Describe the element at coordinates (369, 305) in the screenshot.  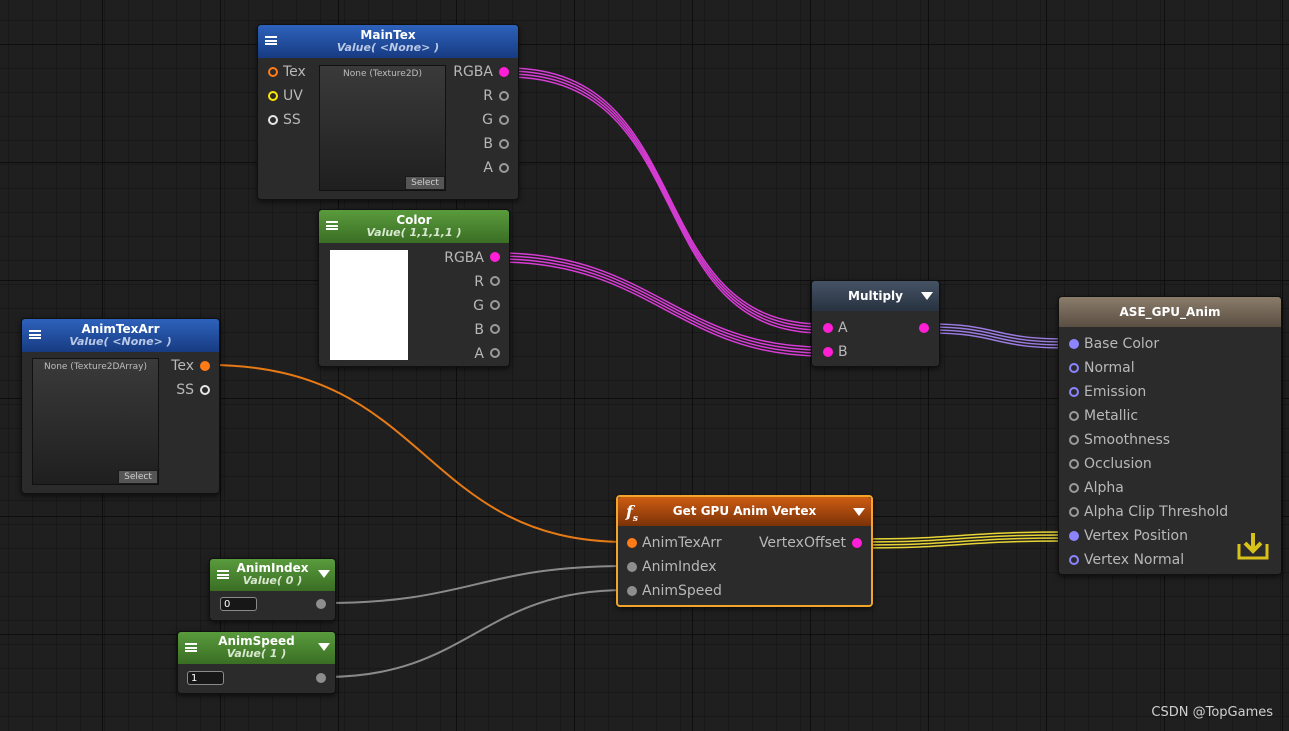
I see `color-swatch` at that location.